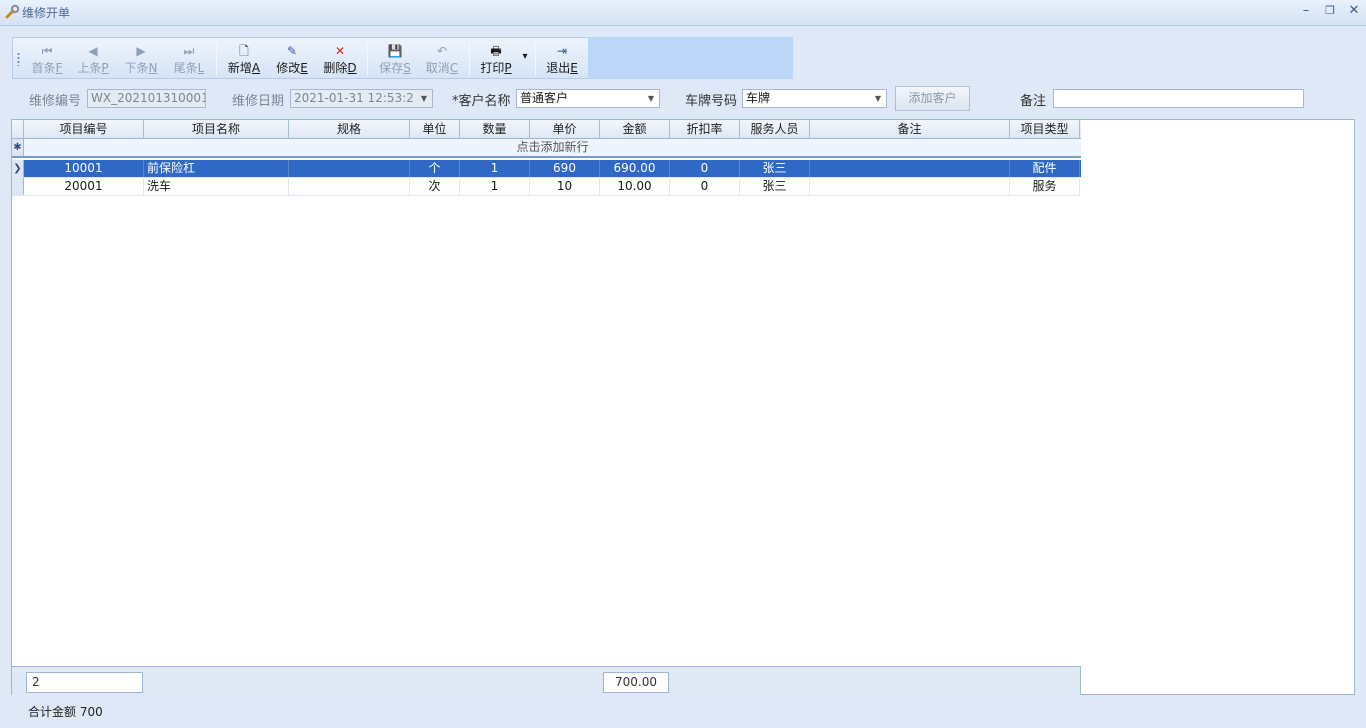  I want to click on exit-button: ⇥ 退出E, so click(562, 59).